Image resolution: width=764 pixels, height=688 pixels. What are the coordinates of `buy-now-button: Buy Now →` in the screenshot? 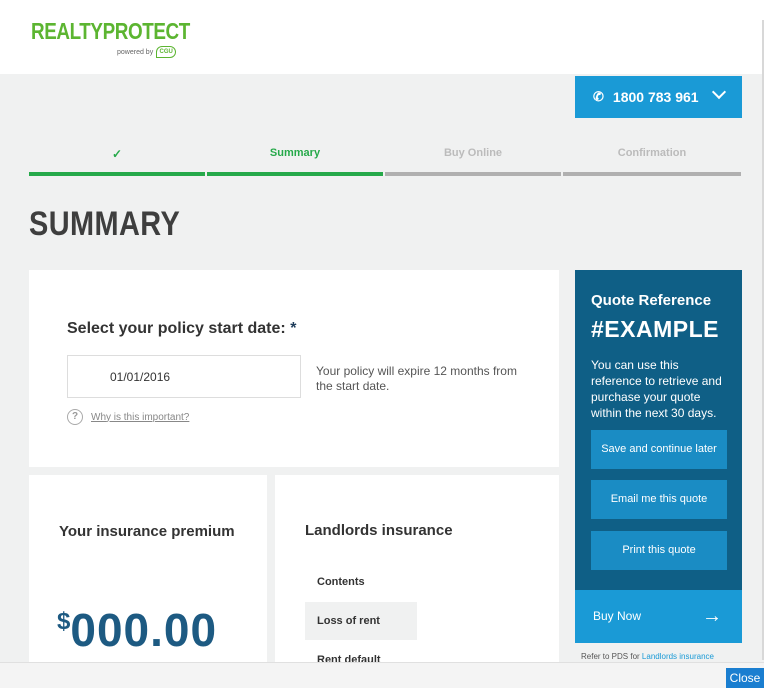 It's located at (658, 616).